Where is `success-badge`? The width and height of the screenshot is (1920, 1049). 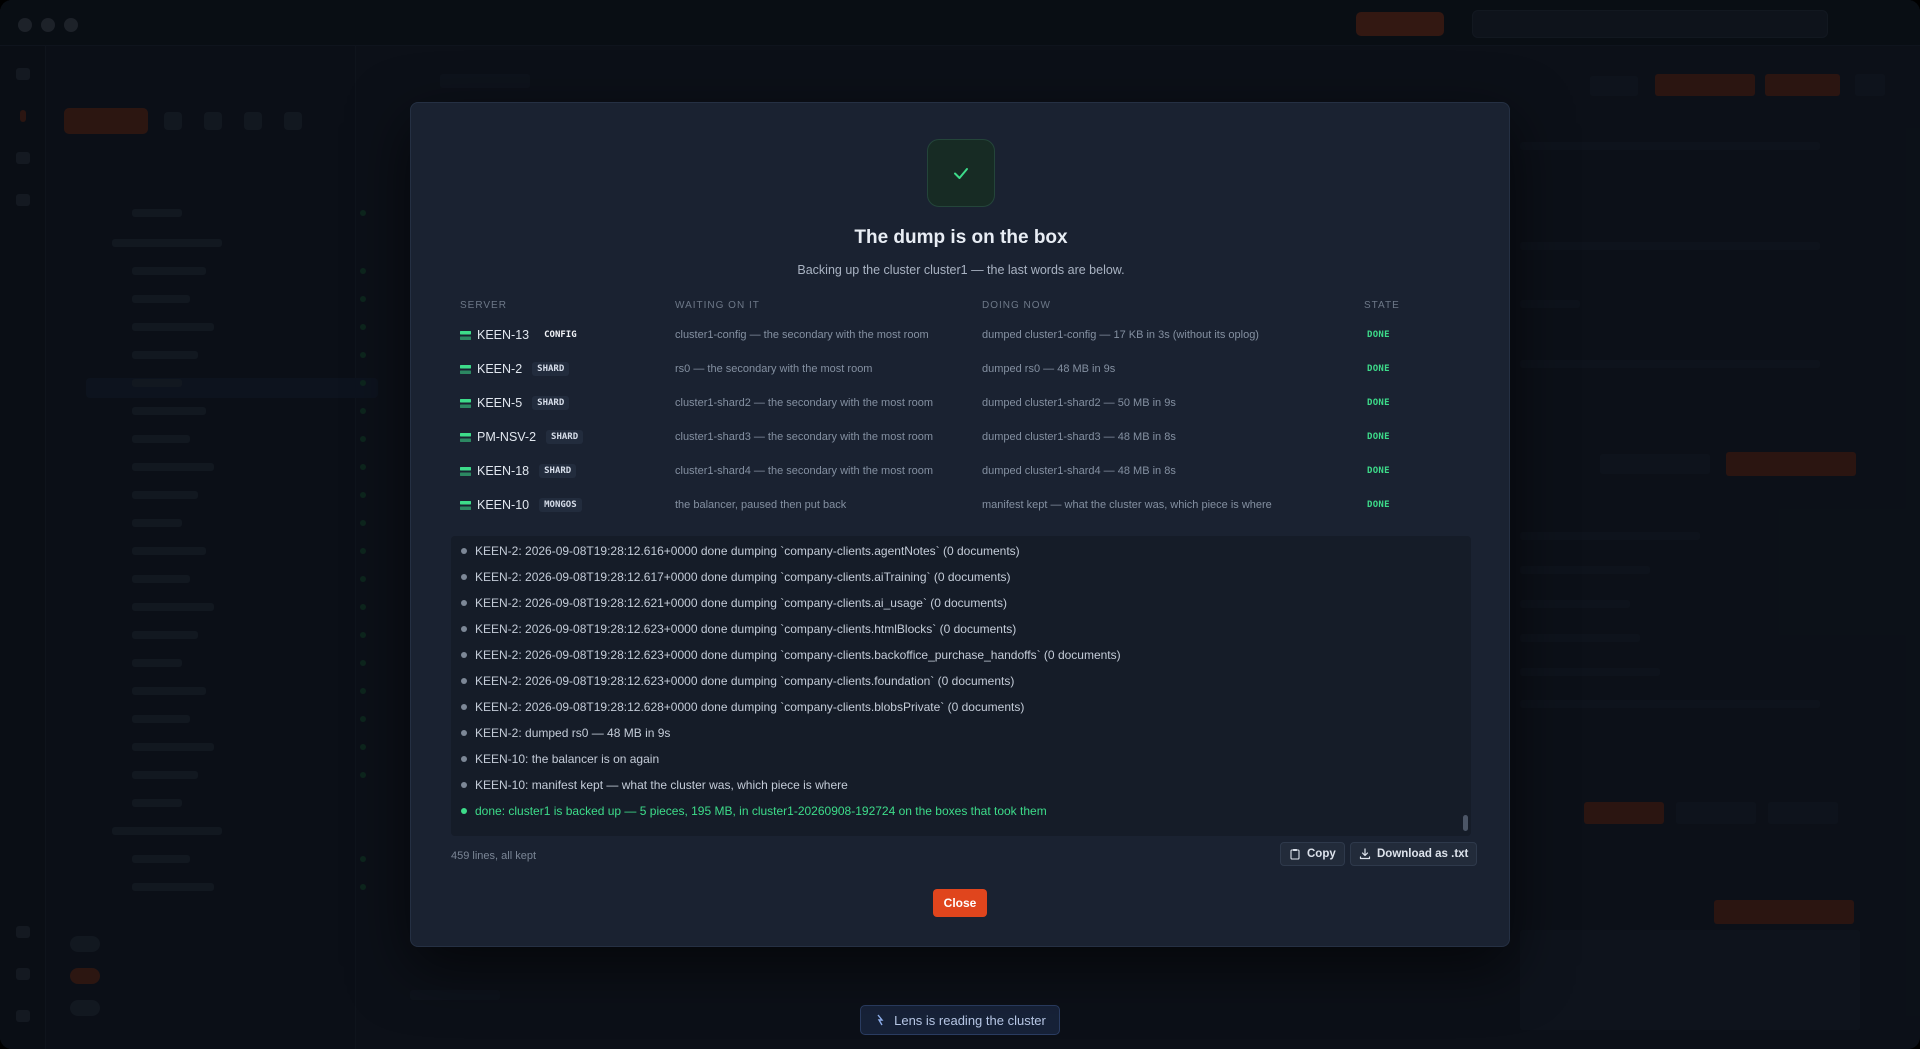
success-badge is located at coordinates (961, 173).